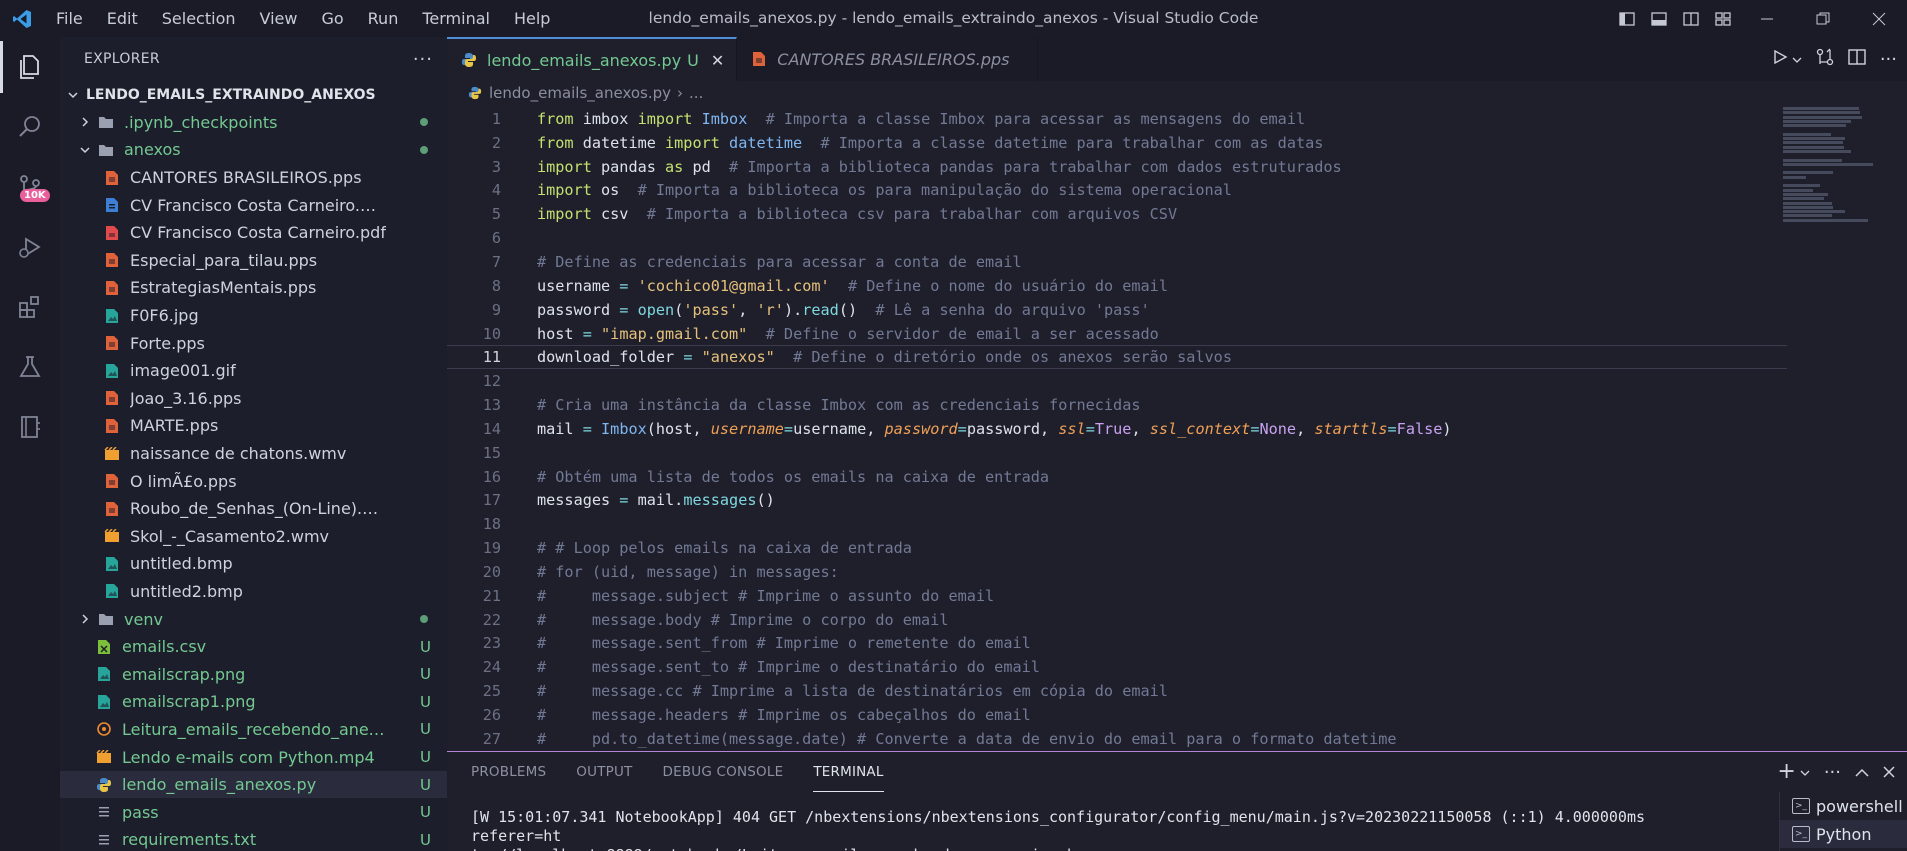 This screenshot has width=1907, height=851. I want to click on tab-problems: PROBLEMS, so click(508, 772).